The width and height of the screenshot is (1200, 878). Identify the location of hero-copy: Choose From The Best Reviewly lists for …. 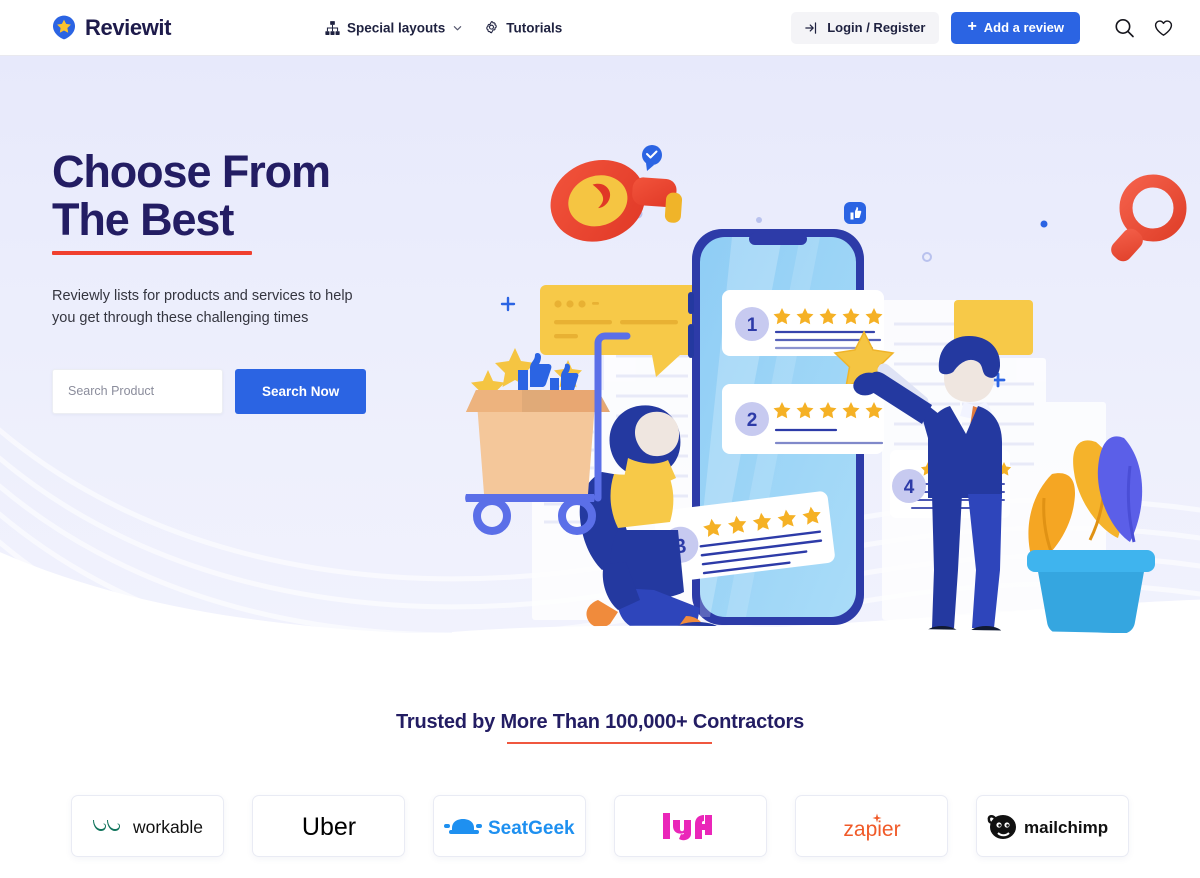
(252, 280).